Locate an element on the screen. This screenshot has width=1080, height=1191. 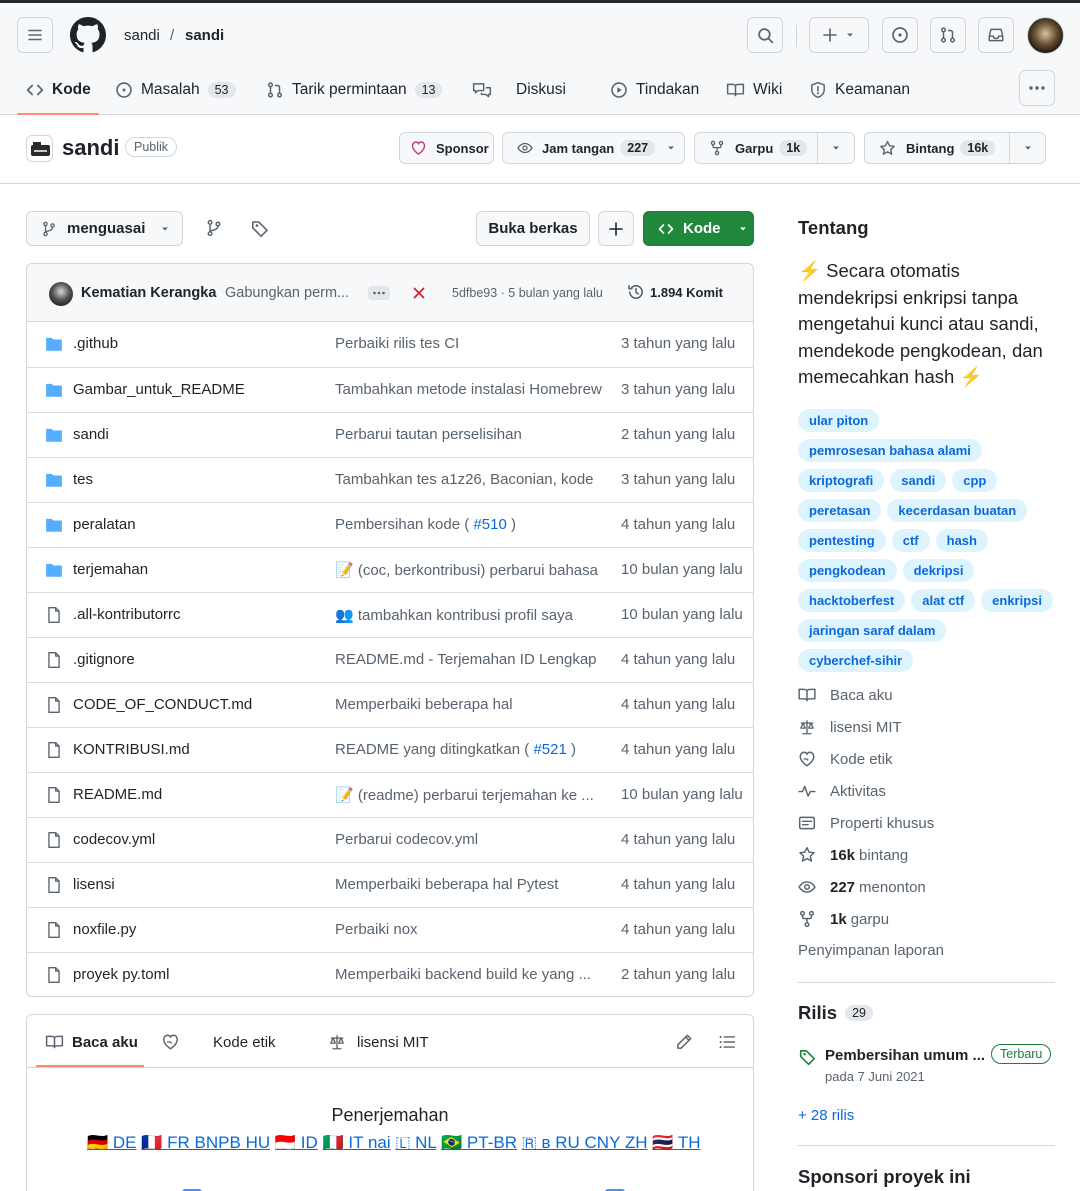
tab-wiki: Wiki is located at coordinates (754, 90).